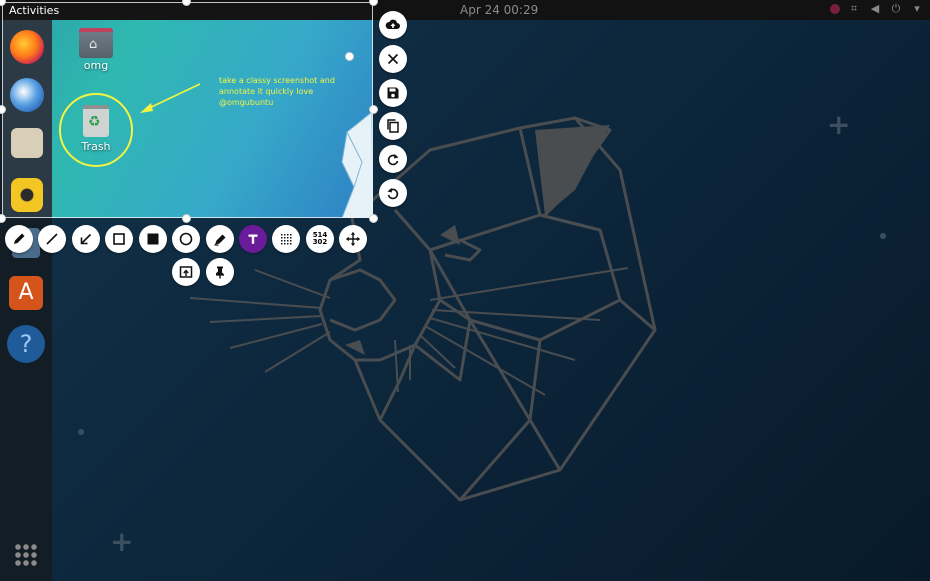 This screenshot has width=930, height=581. What do you see at coordinates (896, 9) in the screenshot?
I see `power-icon: ⏻` at bounding box center [896, 9].